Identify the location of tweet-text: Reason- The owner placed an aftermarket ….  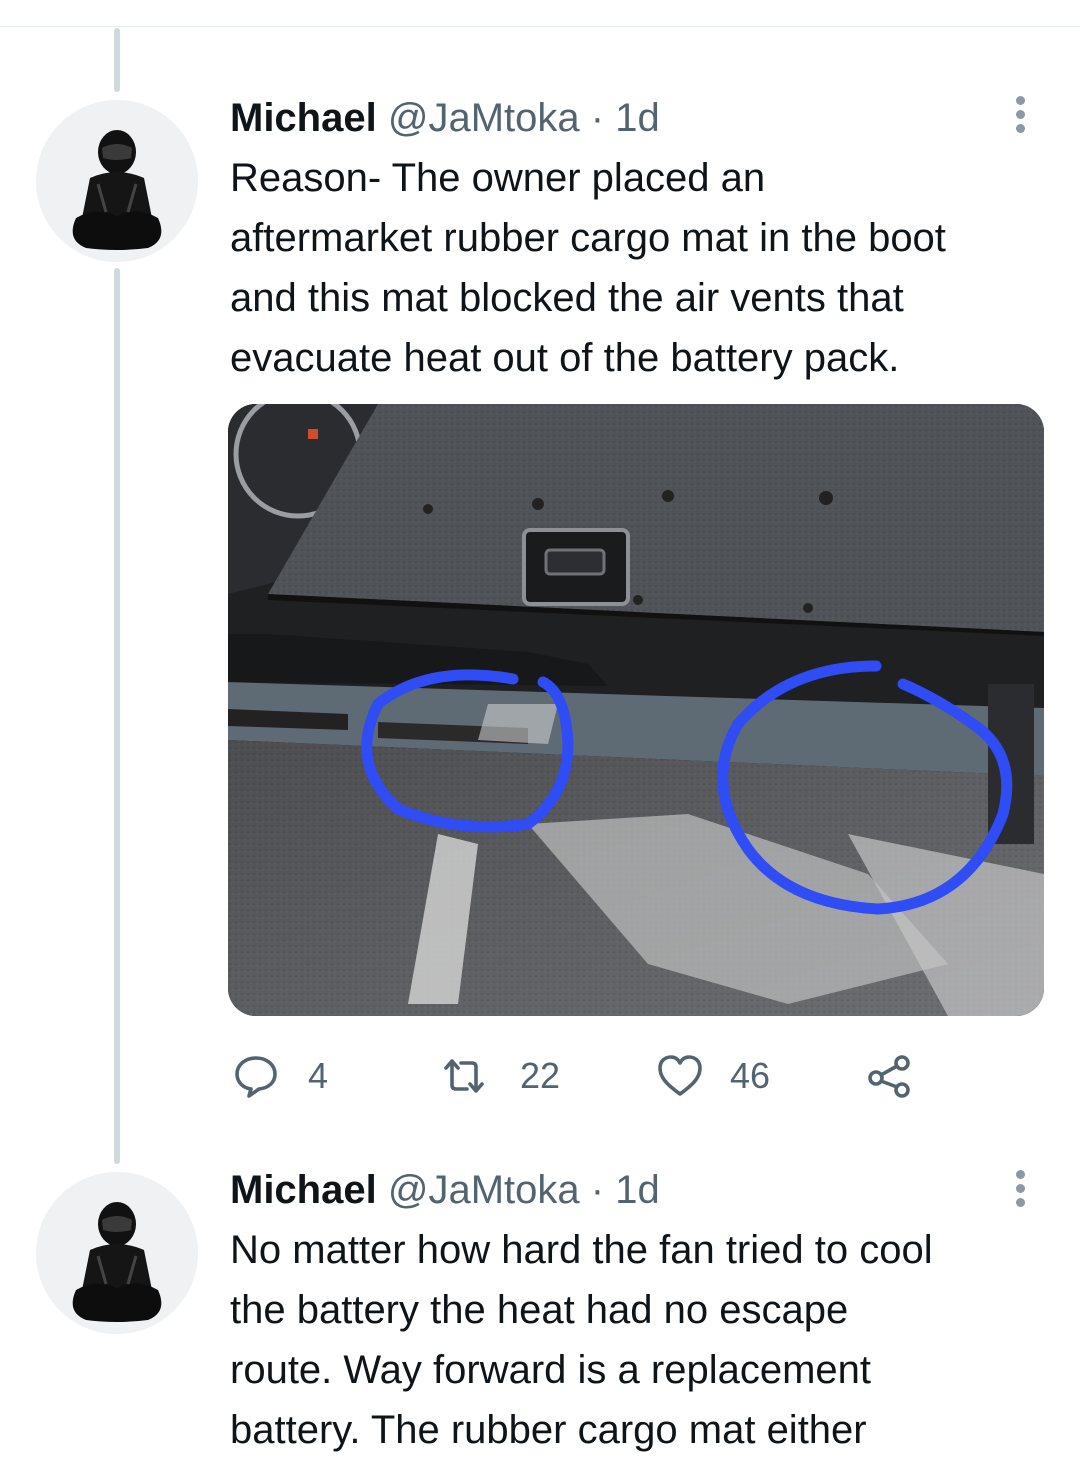
(588, 268).